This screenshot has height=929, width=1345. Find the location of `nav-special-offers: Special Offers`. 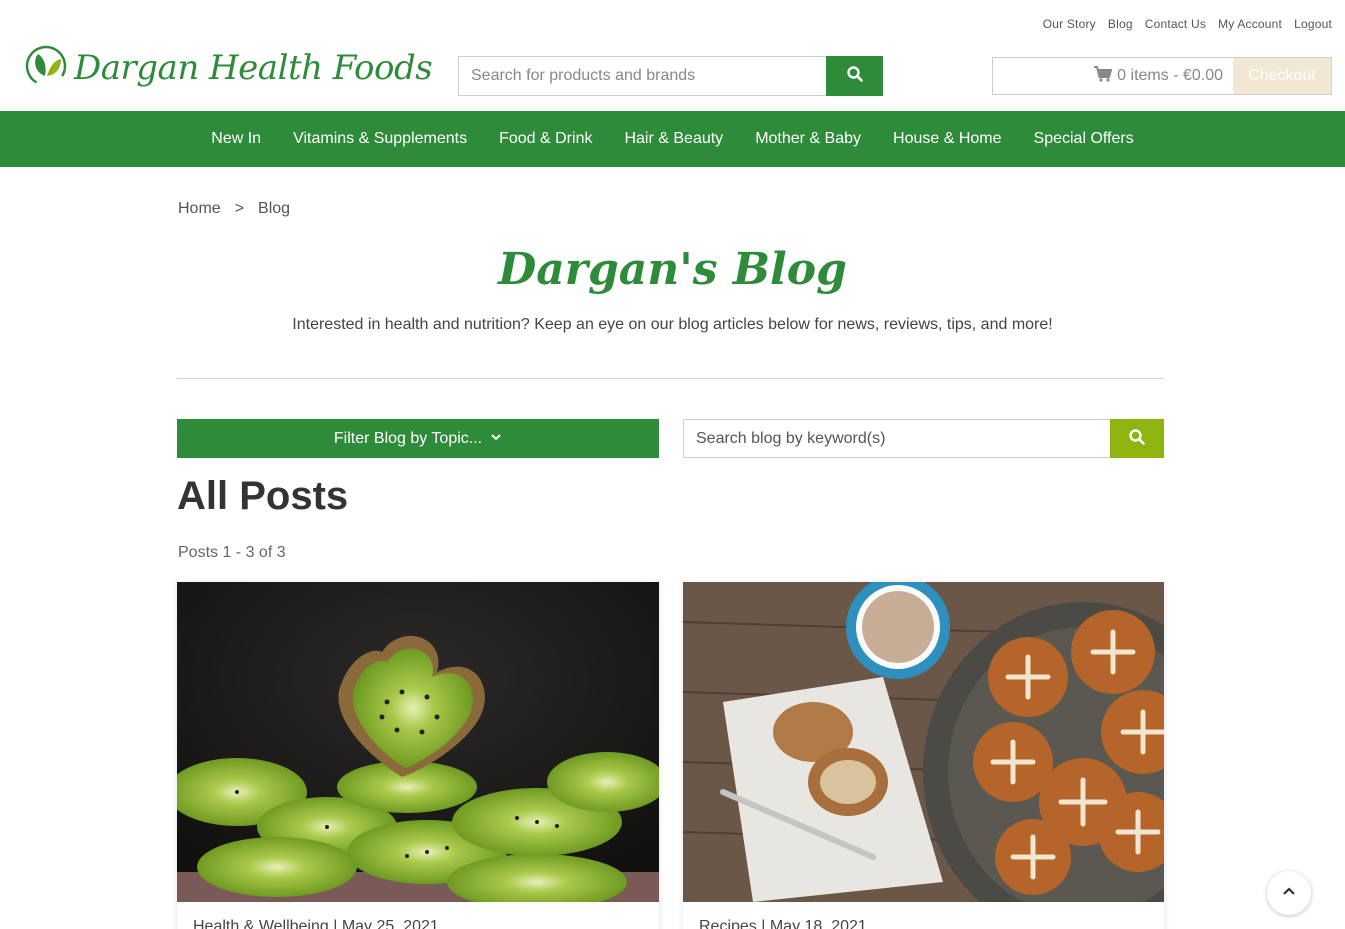

nav-special-offers: Special Offers is located at coordinates (1084, 139).